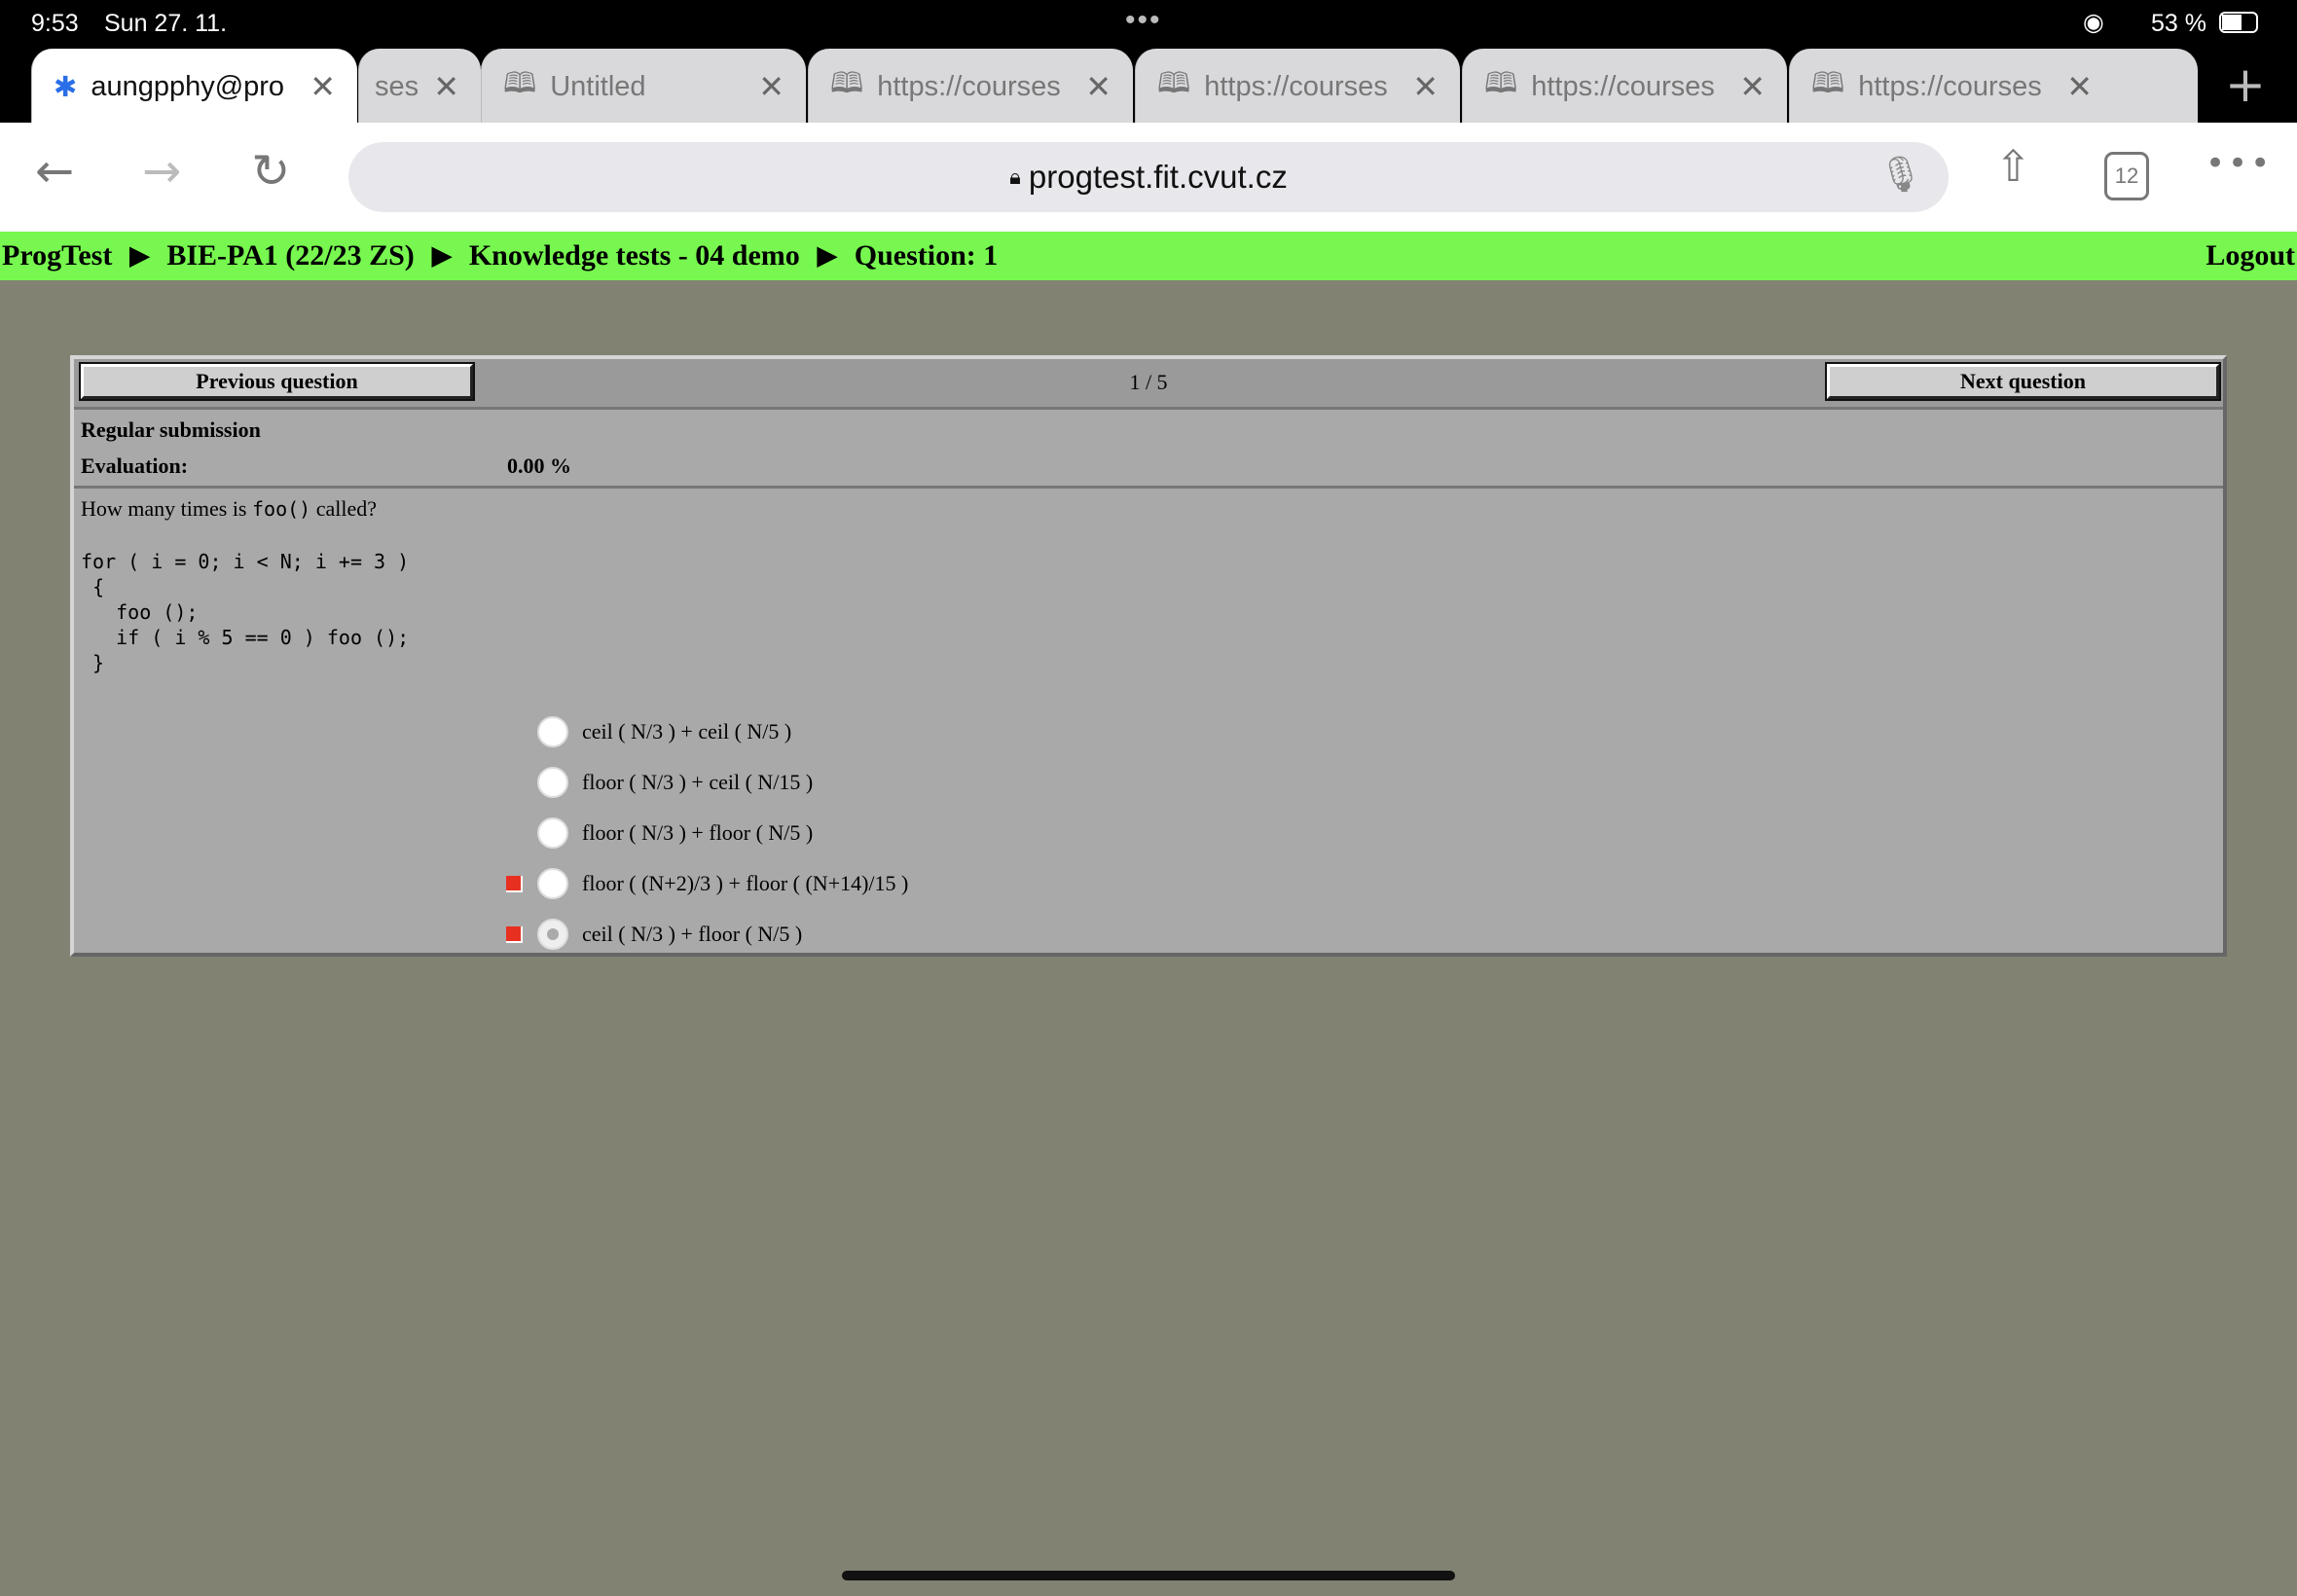 This screenshot has height=1596, width=2297. What do you see at coordinates (926, 255) in the screenshot?
I see `breadcrumb-question: Question: 1` at bounding box center [926, 255].